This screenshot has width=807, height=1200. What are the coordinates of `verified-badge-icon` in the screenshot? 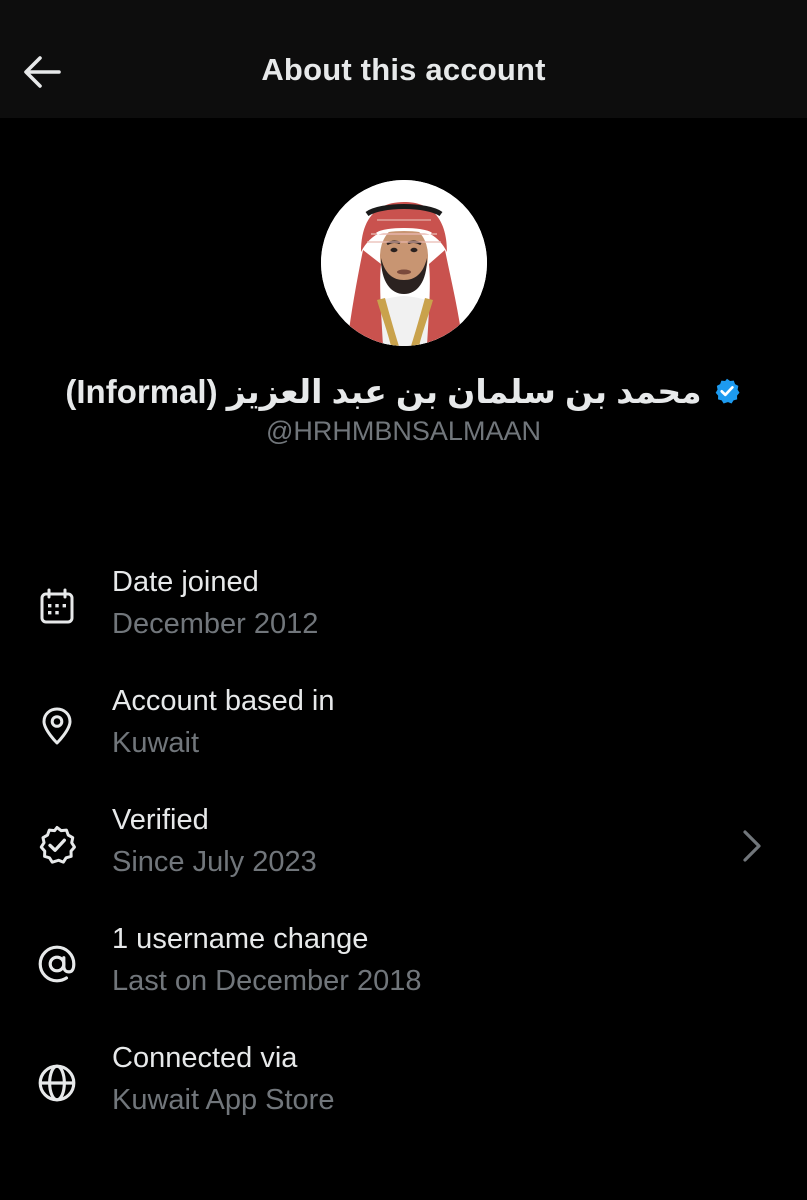 It's located at (727, 391).